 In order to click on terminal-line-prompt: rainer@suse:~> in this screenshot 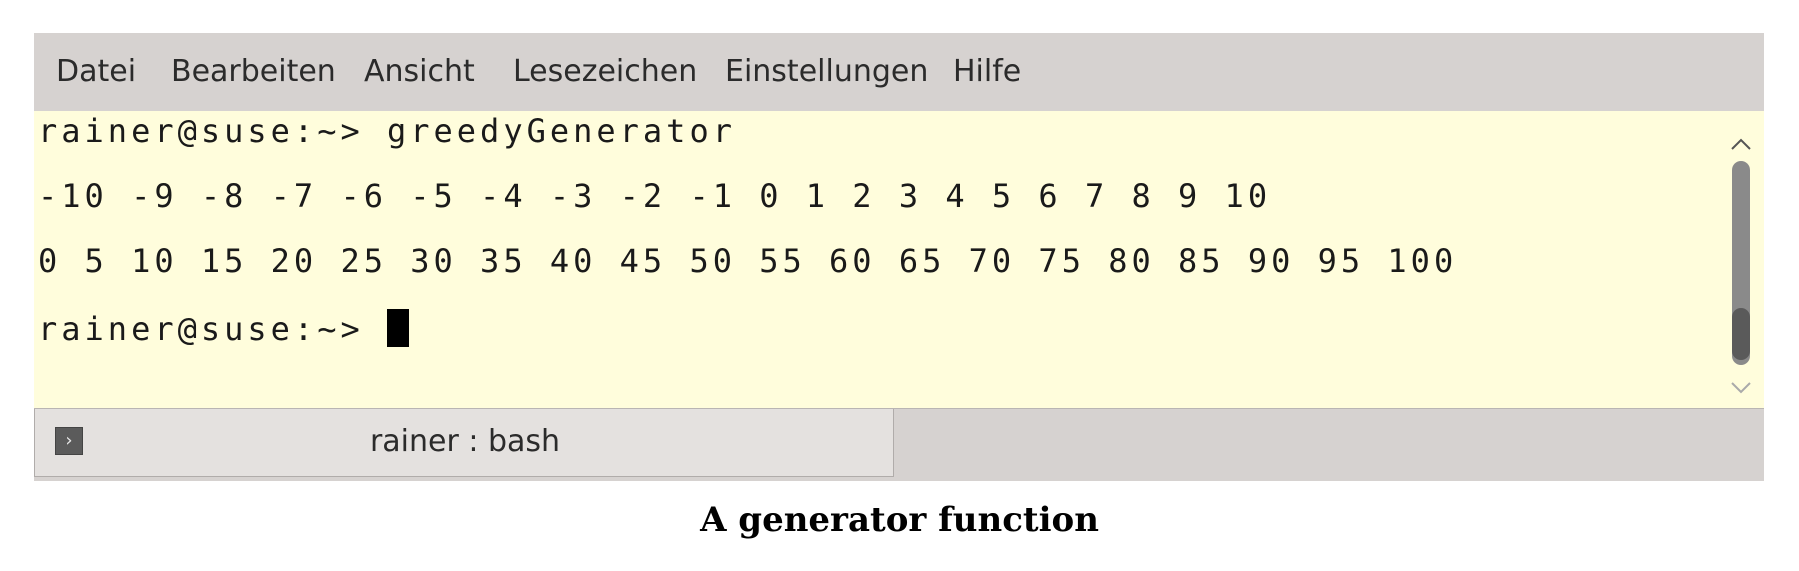, I will do `click(223, 329)`.